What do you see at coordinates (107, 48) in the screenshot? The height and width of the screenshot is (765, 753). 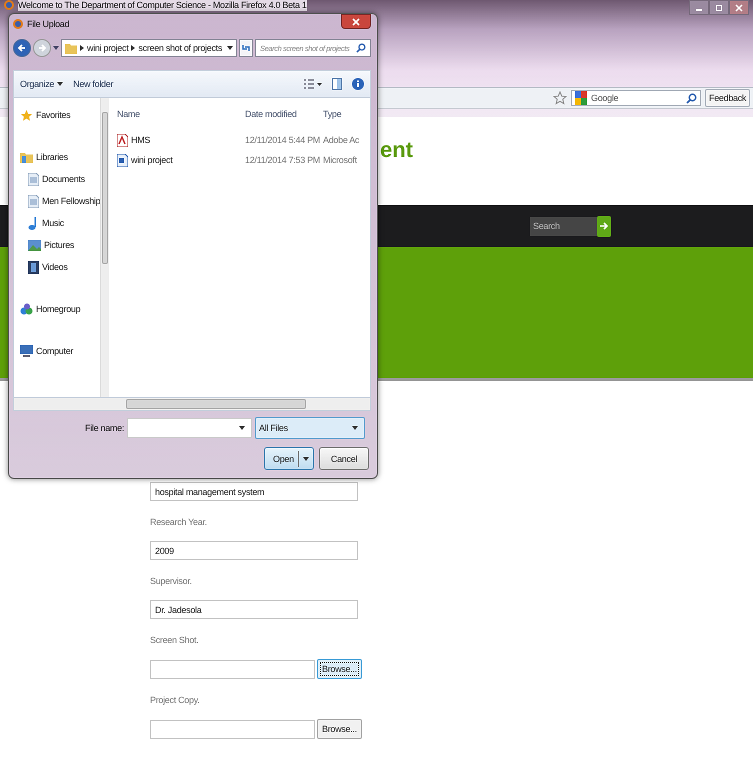 I see `breadcrumb-item: wini project` at bounding box center [107, 48].